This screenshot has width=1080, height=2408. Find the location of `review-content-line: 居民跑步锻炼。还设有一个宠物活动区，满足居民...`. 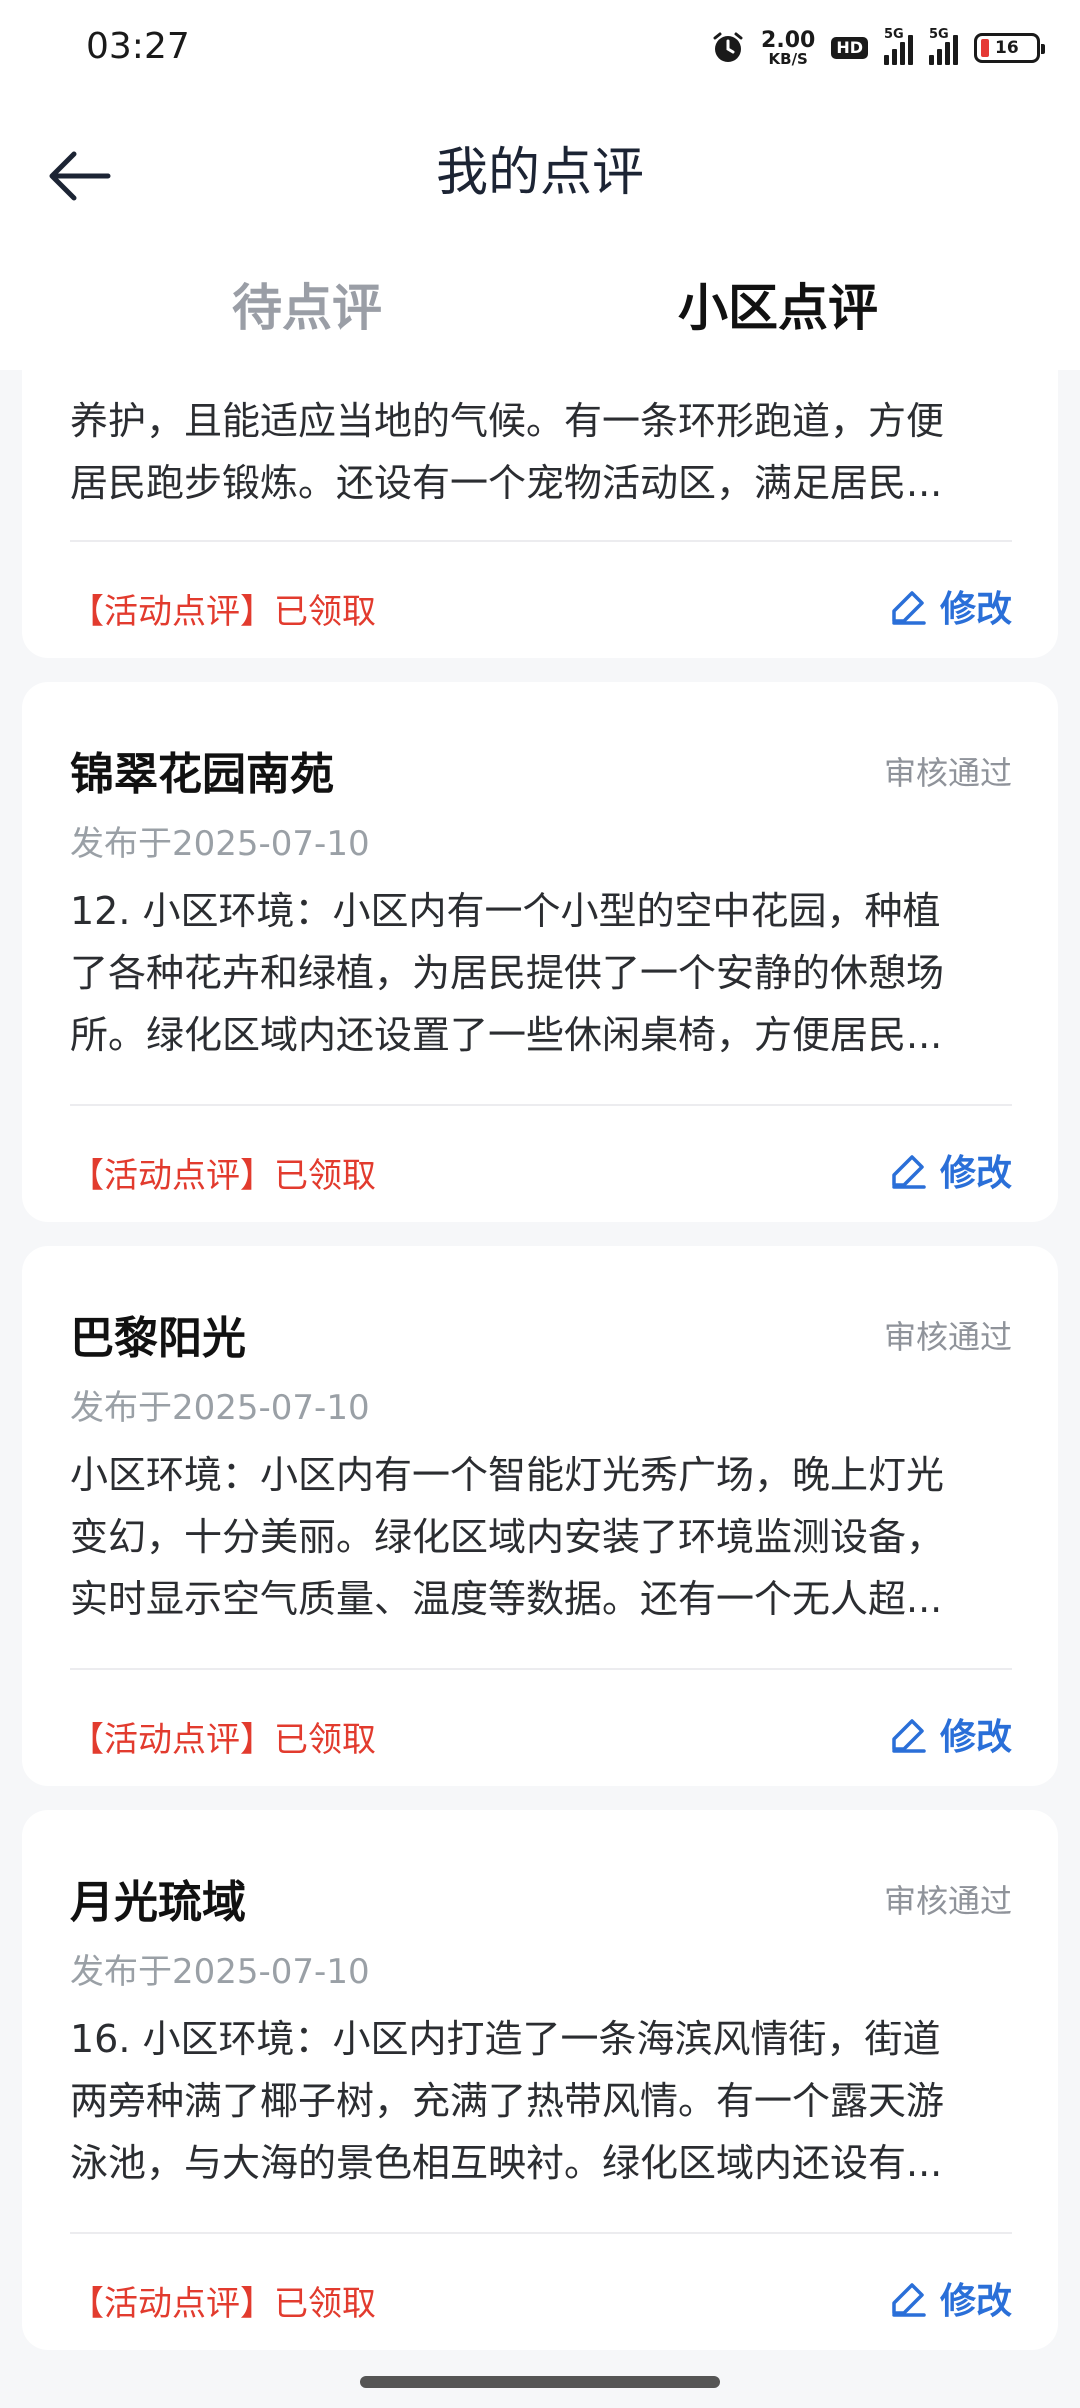

review-content-line: 居民跑步锻炼。还设有一个宠物活动区，满足居民... is located at coordinates (506, 483).